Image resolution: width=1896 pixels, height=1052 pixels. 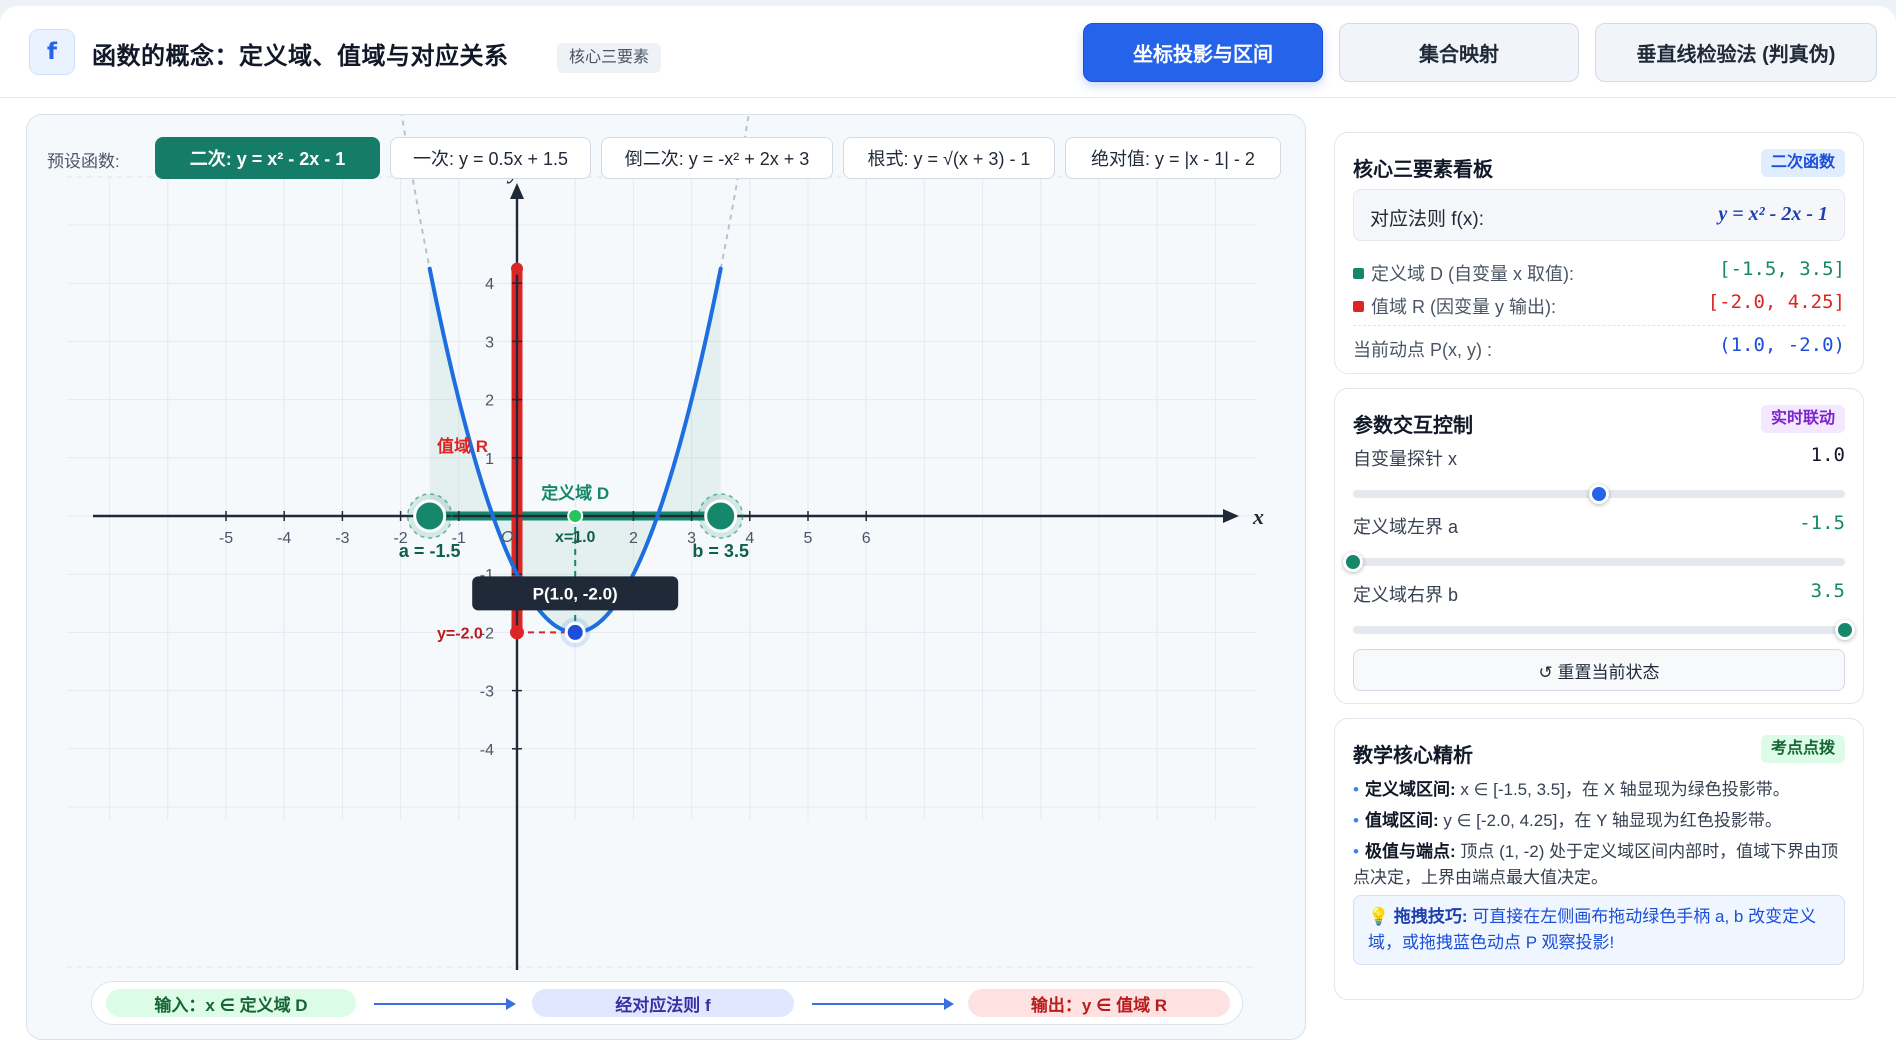 What do you see at coordinates (1822, 523) in the screenshot?
I see `a-slider-value: -1.5` at bounding box center [1822, 523].